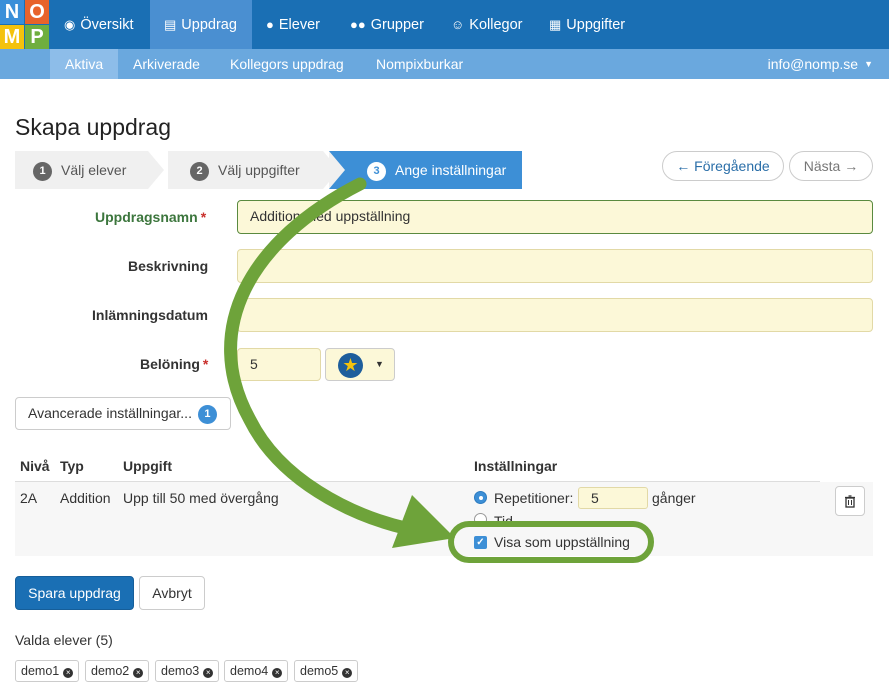 Image resolution: width=889 pixels, height=694 pixels. Describe the element at coordinates (64, 640) in the screenshot. I see `selected-students-title: Valda elever (5)` at that location.